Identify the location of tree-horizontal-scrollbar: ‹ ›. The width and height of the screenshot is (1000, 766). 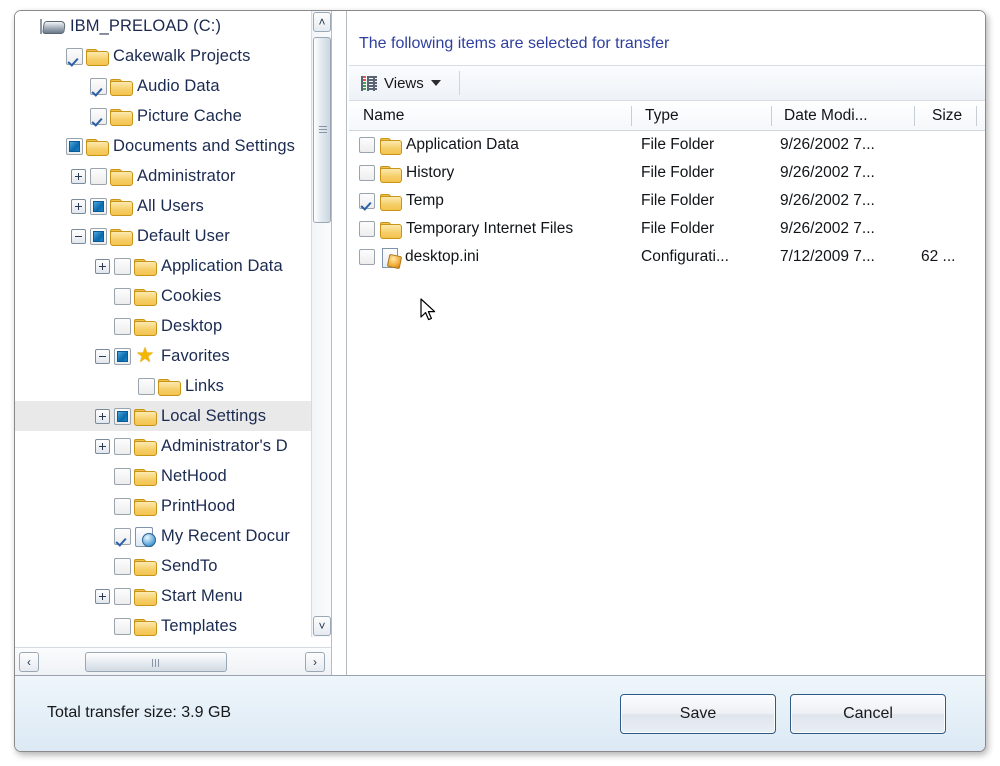
(173, 661).